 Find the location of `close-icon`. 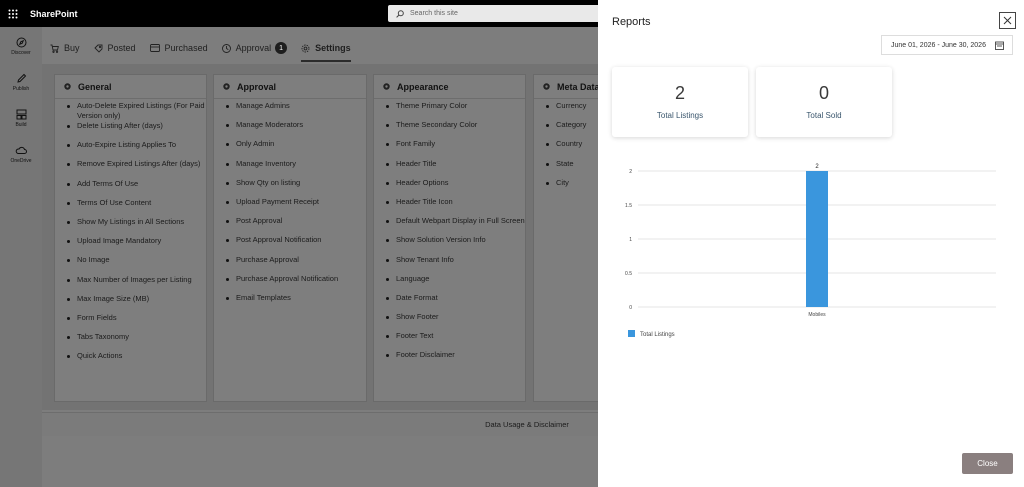

close-icon is located at coordinates (1007, 20).